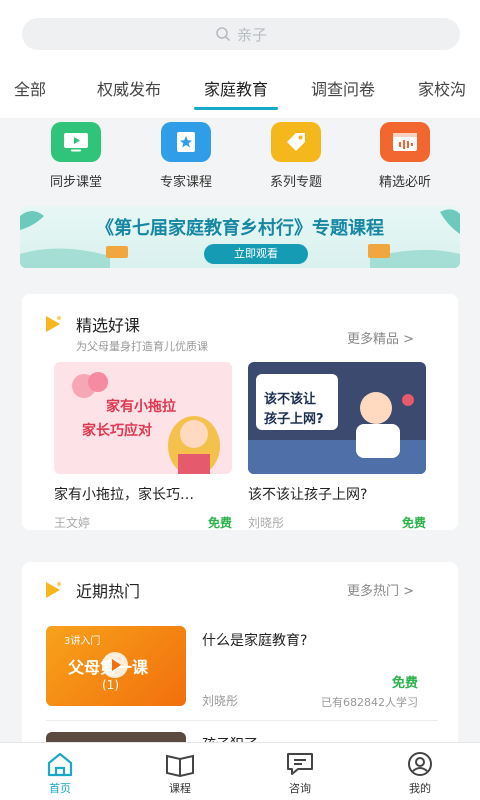 The width and height of the screenshot is (480, 800). I want to click on quick-series-topic: 系列专题, so click(296, 156).